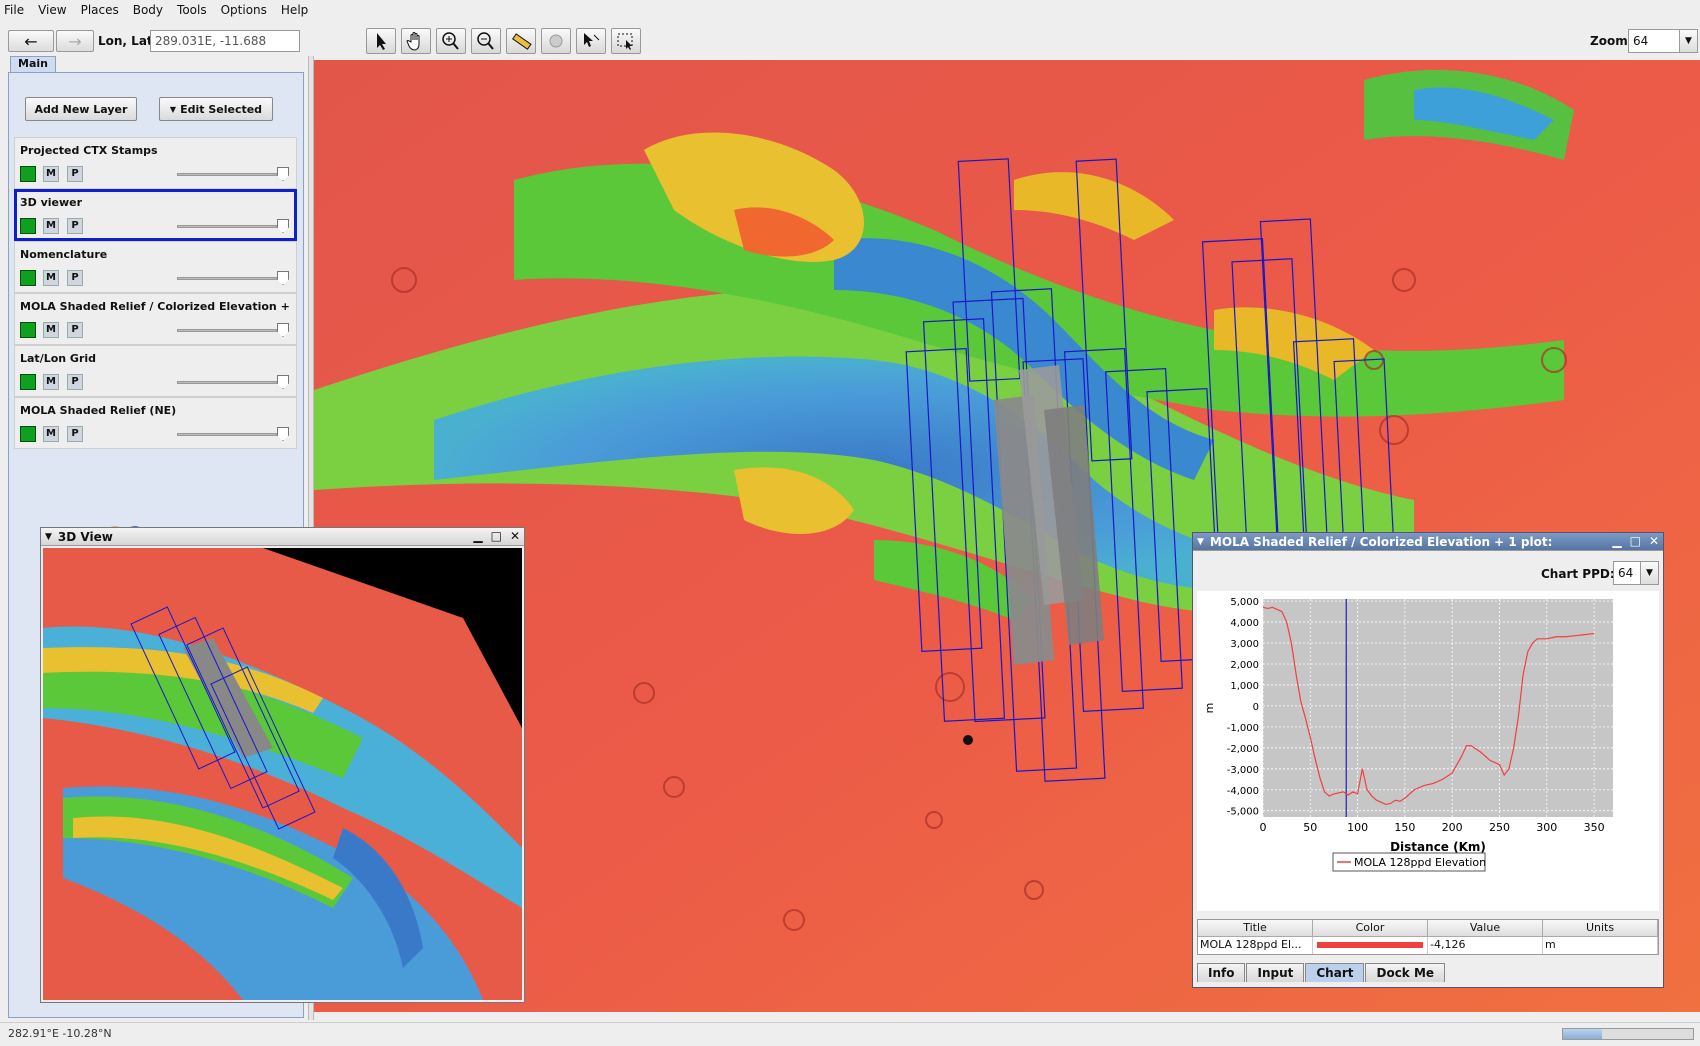  Describe the element at coordinates (192, 10) in the screenshot. I see `menu-tools: Tools` at that location.